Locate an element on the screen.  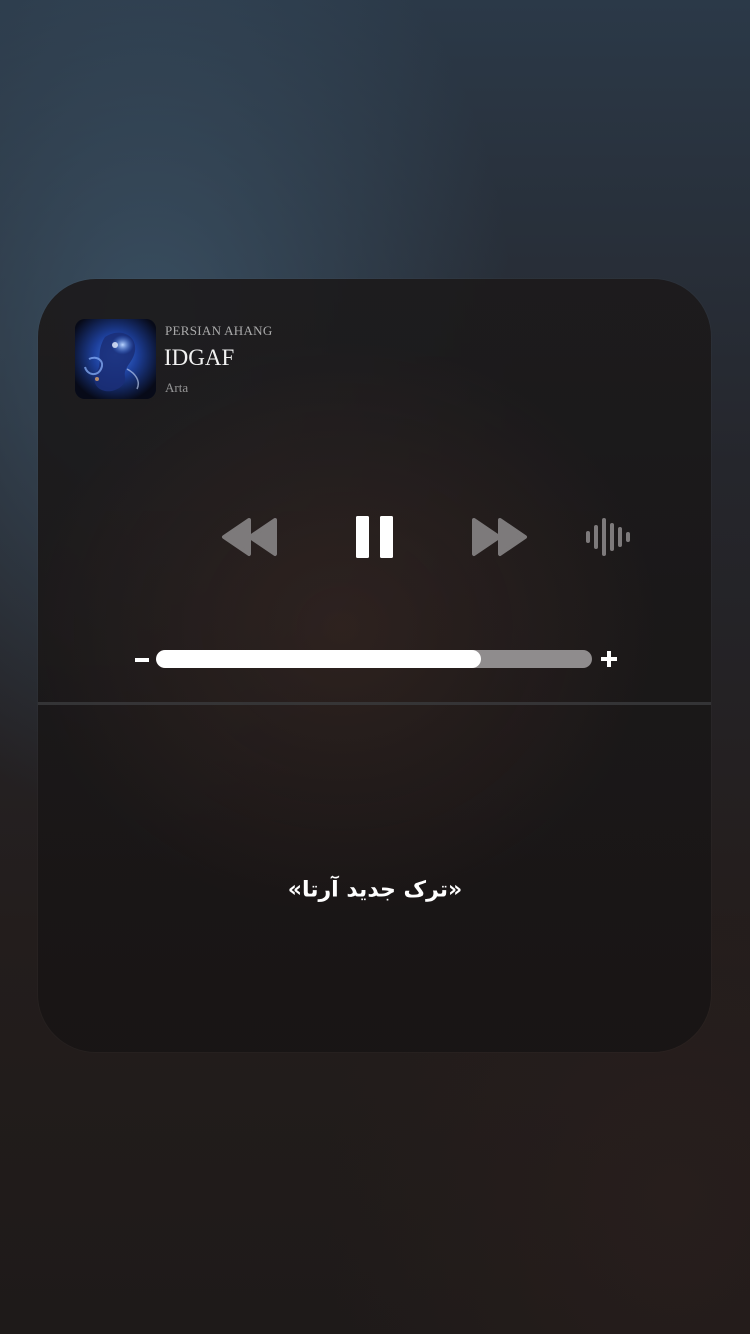
fast-forward-button is located at coordinates (500, 537).